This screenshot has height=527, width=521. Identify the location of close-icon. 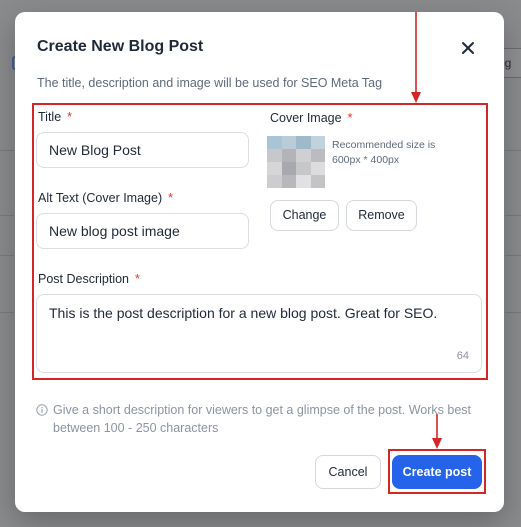
(468, 48).